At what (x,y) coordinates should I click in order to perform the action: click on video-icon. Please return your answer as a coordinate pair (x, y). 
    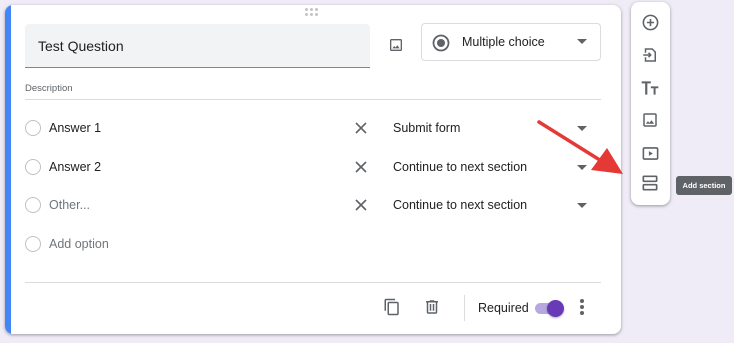
    Looking at the image, I should click on (650, 153).